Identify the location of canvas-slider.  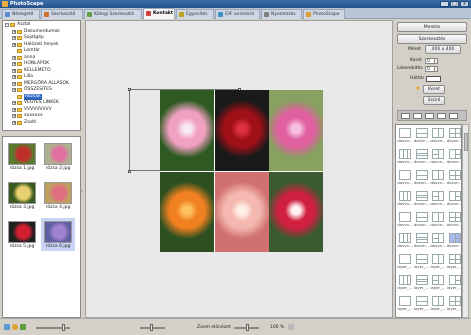
(152, 327).